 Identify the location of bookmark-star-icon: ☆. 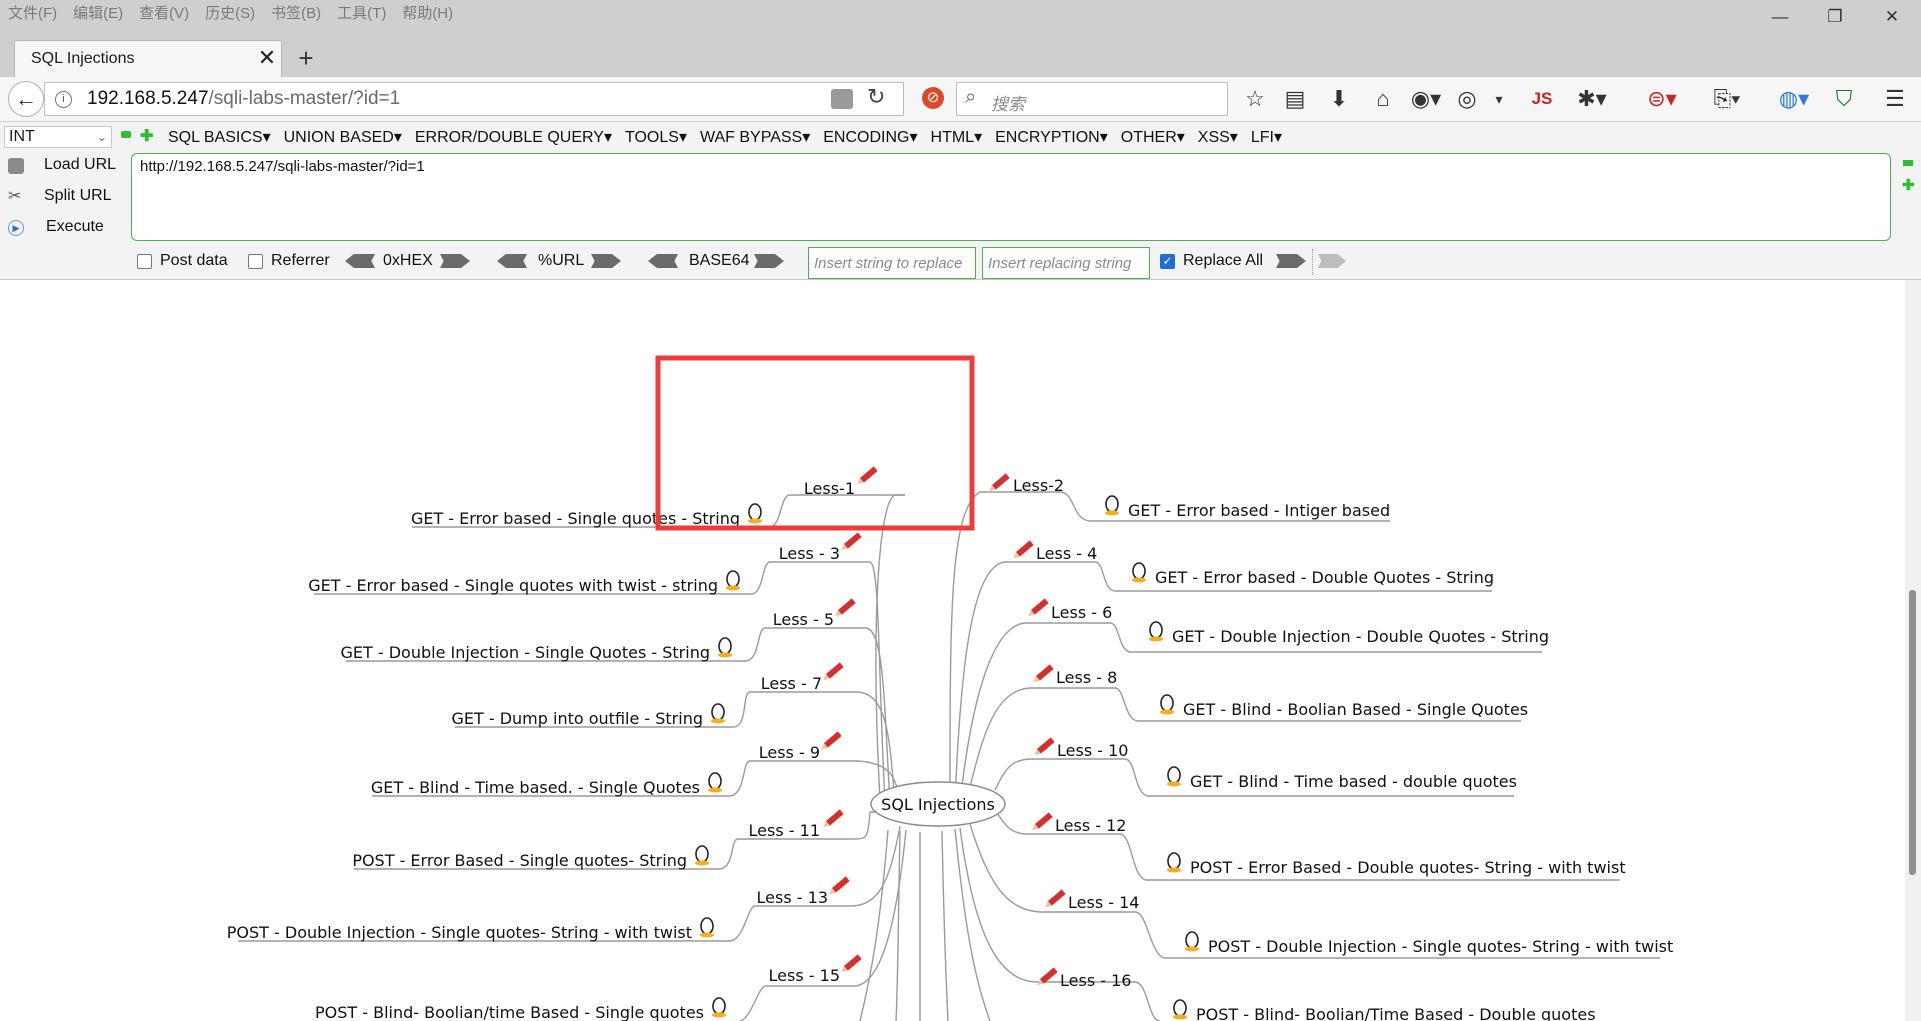
(1255, 99).